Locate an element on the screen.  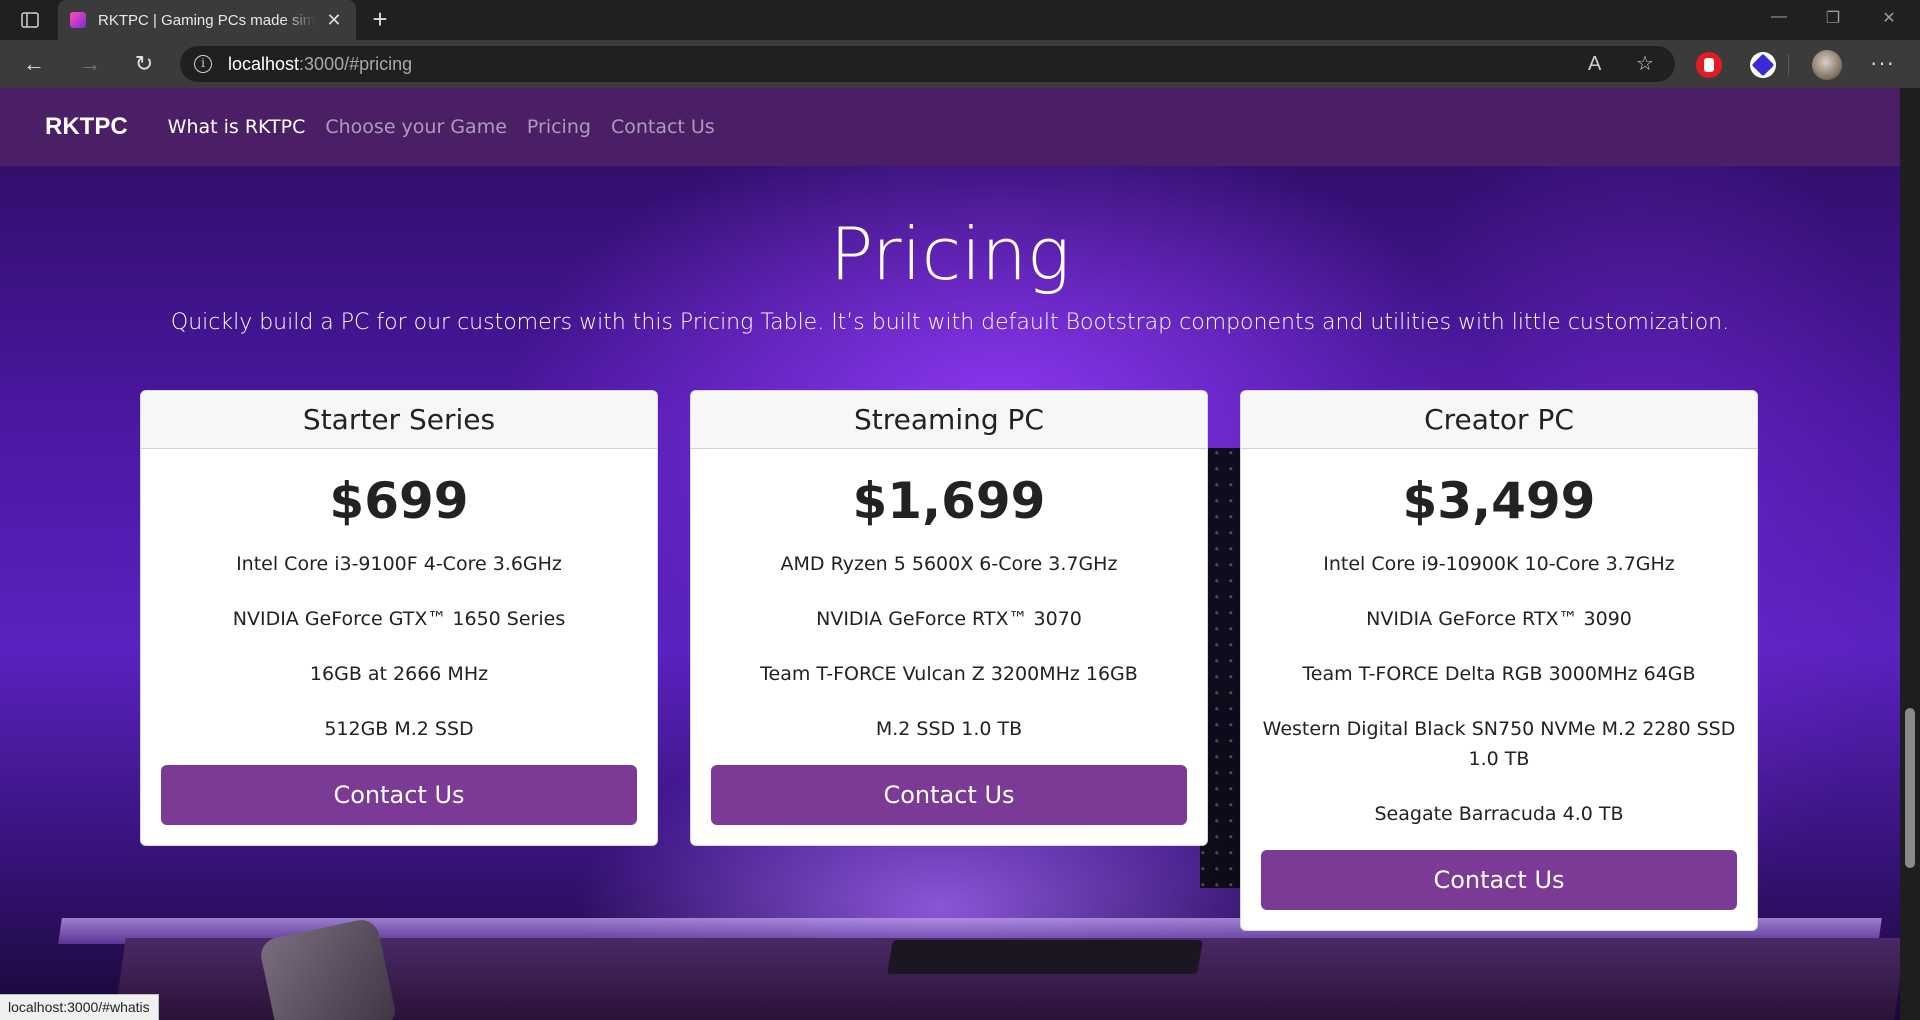
feature-item: Team T-FORCE Vulcan Z 3200MHz 16GB is located at coordinates (949, 674).